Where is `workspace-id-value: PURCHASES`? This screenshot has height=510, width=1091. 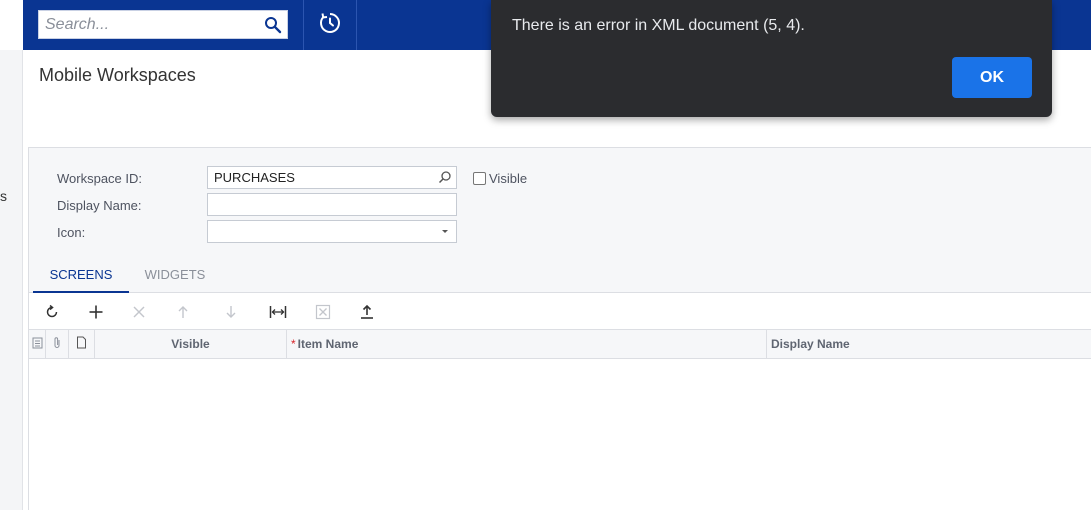 workspace-id-value: PURCHASES is located at coordinates (254, 177).